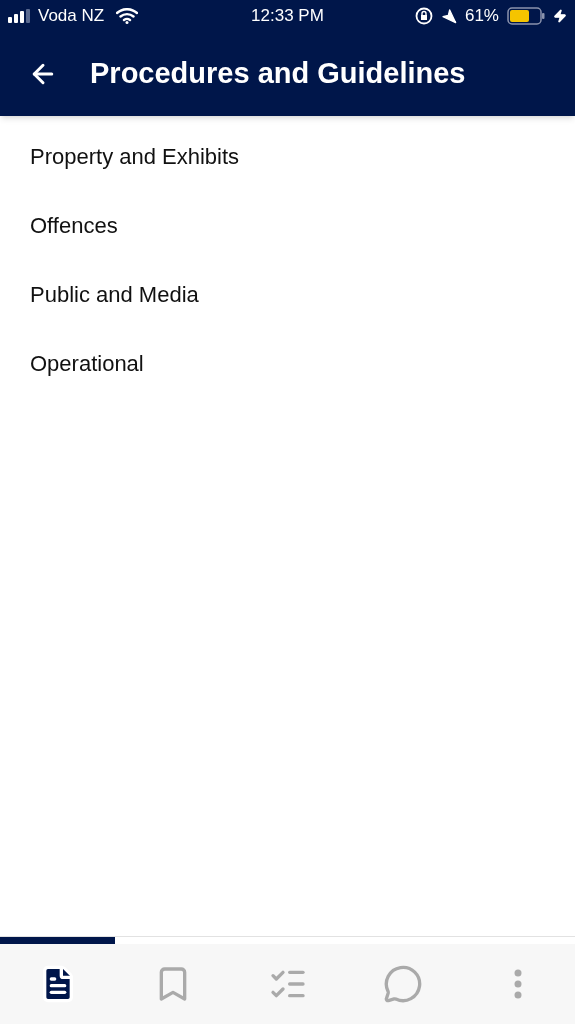  What do you see at coordinates (71, 16) in the screenshot?
I see `carrier-name: Voda NZ` at bounding box center [71, 16].